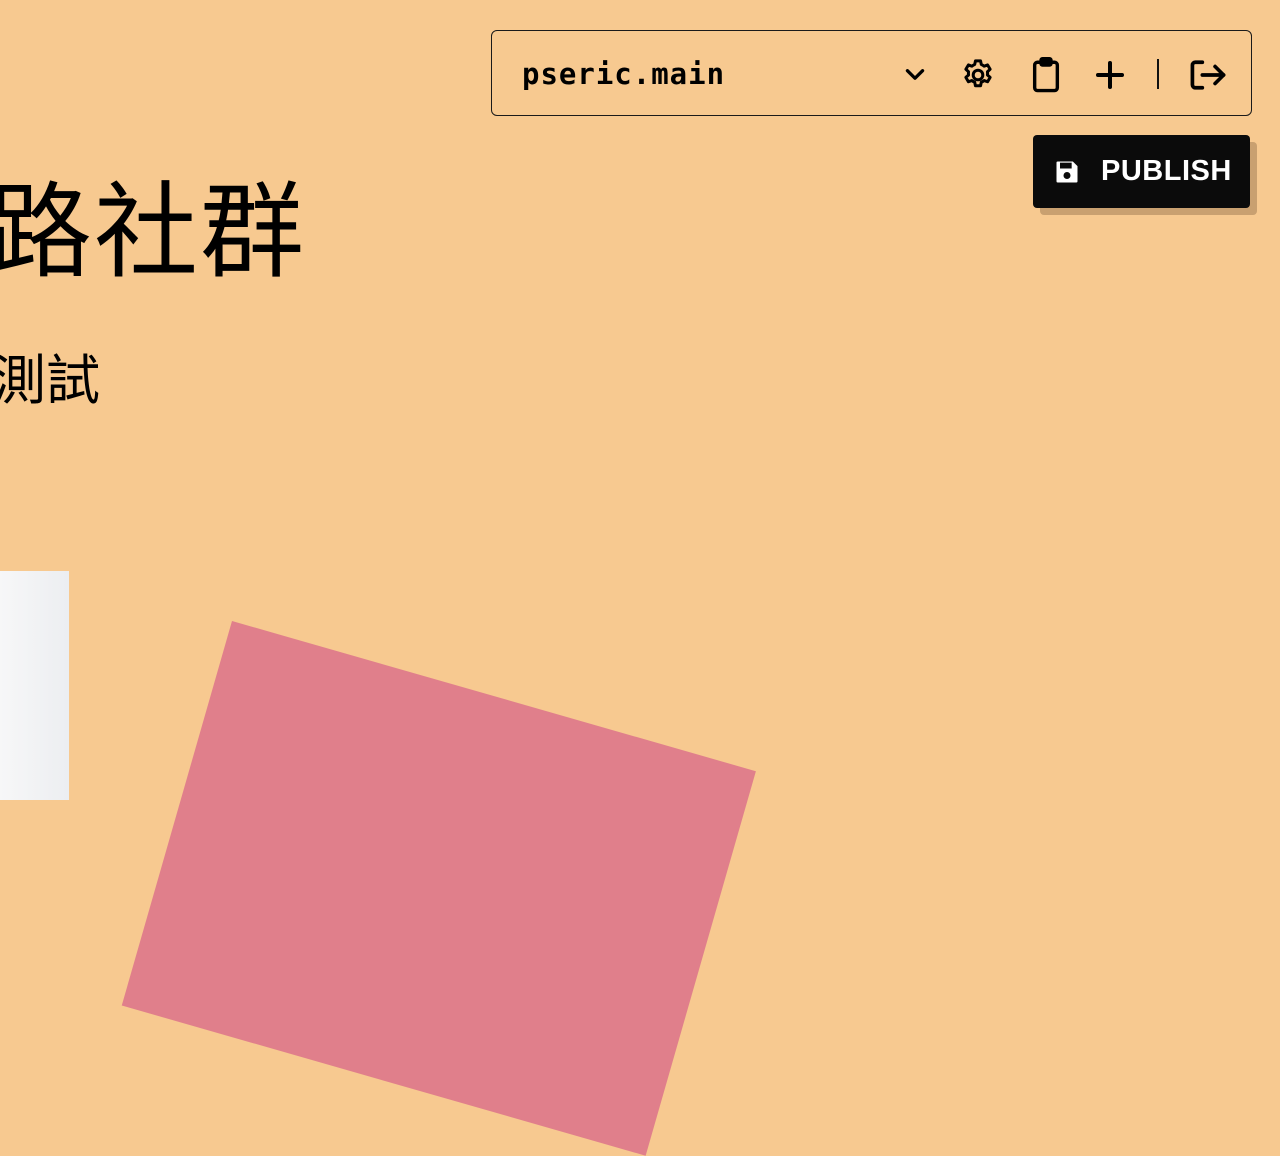  I want to click on logout-button, so click(1208, 75).